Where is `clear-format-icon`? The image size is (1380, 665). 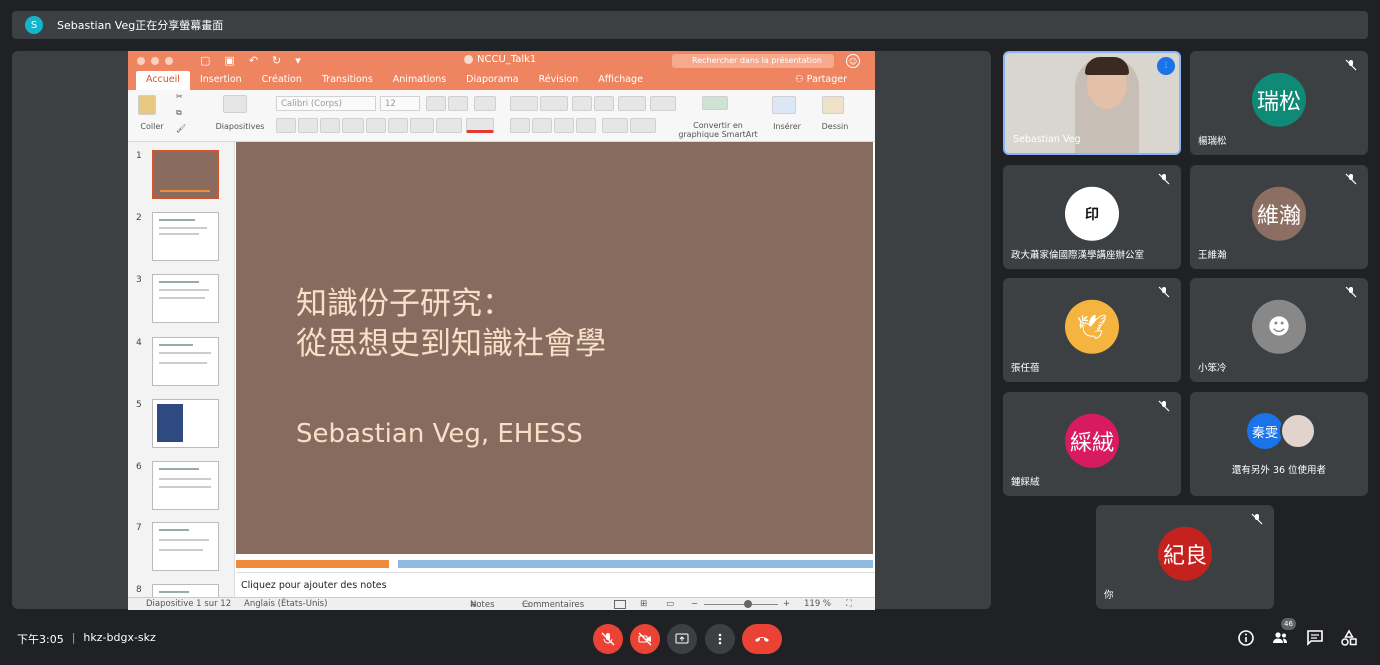
clear-format-icon is located at coordinates (485, 103).